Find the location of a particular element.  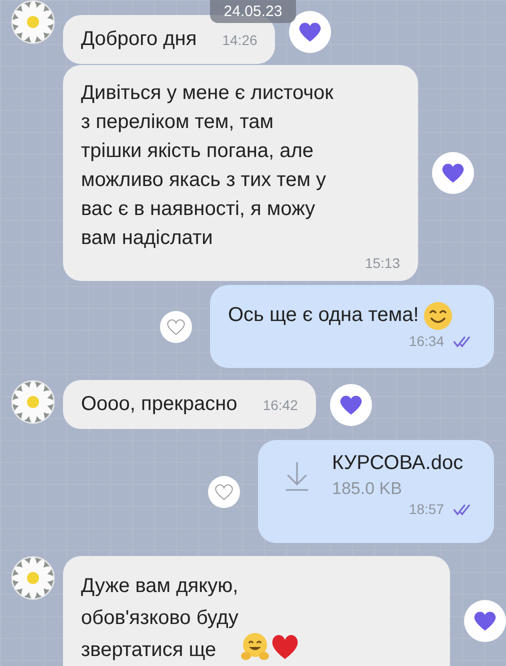

message-bubble: Оооо, прекрасно 16:42 is located at coordinates (189, 404).